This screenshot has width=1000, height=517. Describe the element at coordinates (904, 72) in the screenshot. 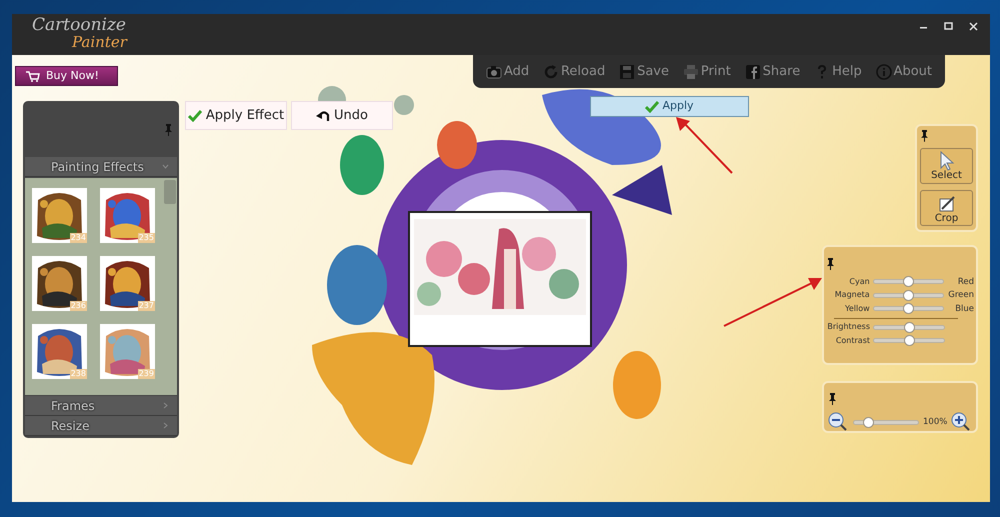

I see `toolbar-button: About` at that location.